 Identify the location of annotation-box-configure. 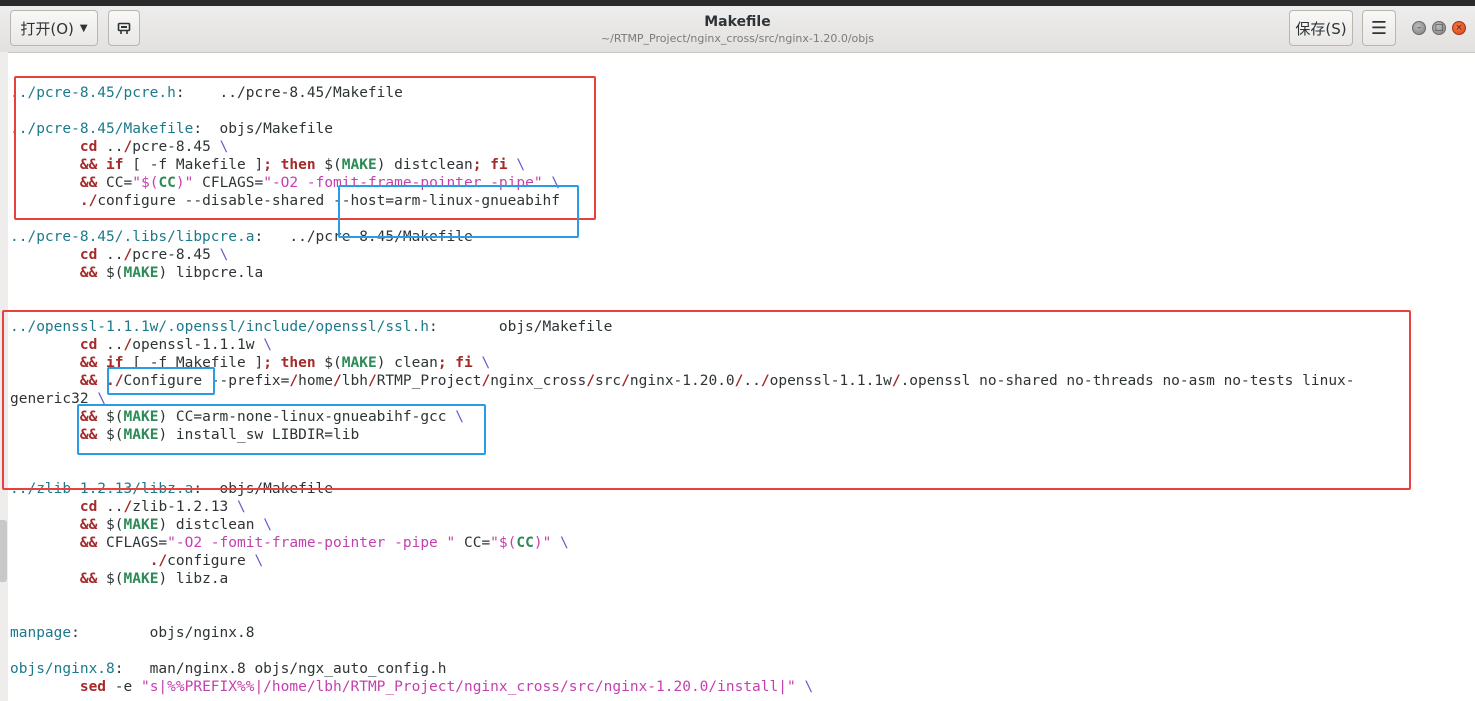
(161, 381).